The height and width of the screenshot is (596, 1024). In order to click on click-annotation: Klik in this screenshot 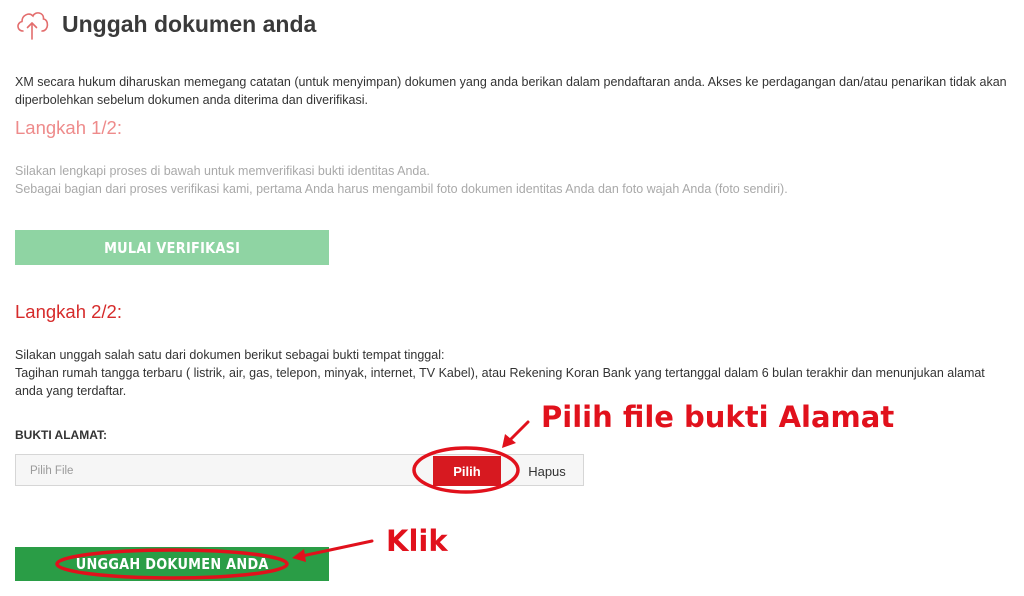, I will do `click(417, 541)`.